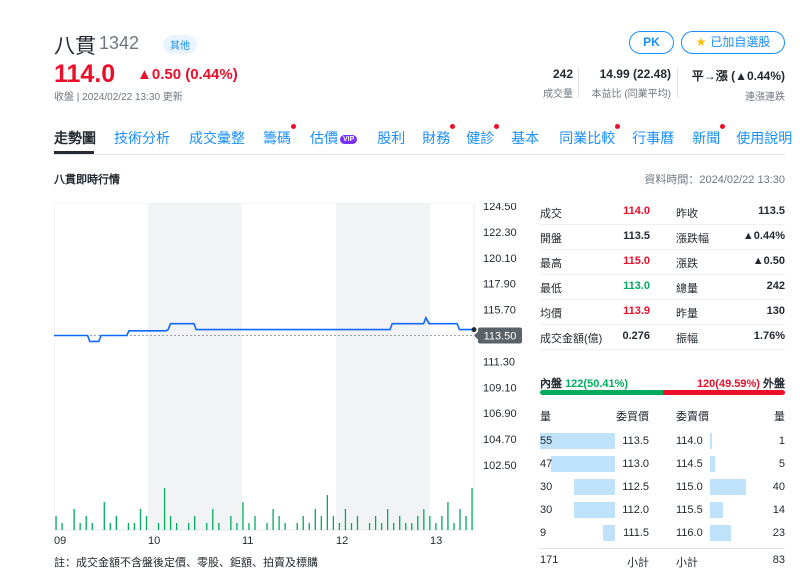  I want to click on quote-value: ▲0.44%, so click(763, 236).